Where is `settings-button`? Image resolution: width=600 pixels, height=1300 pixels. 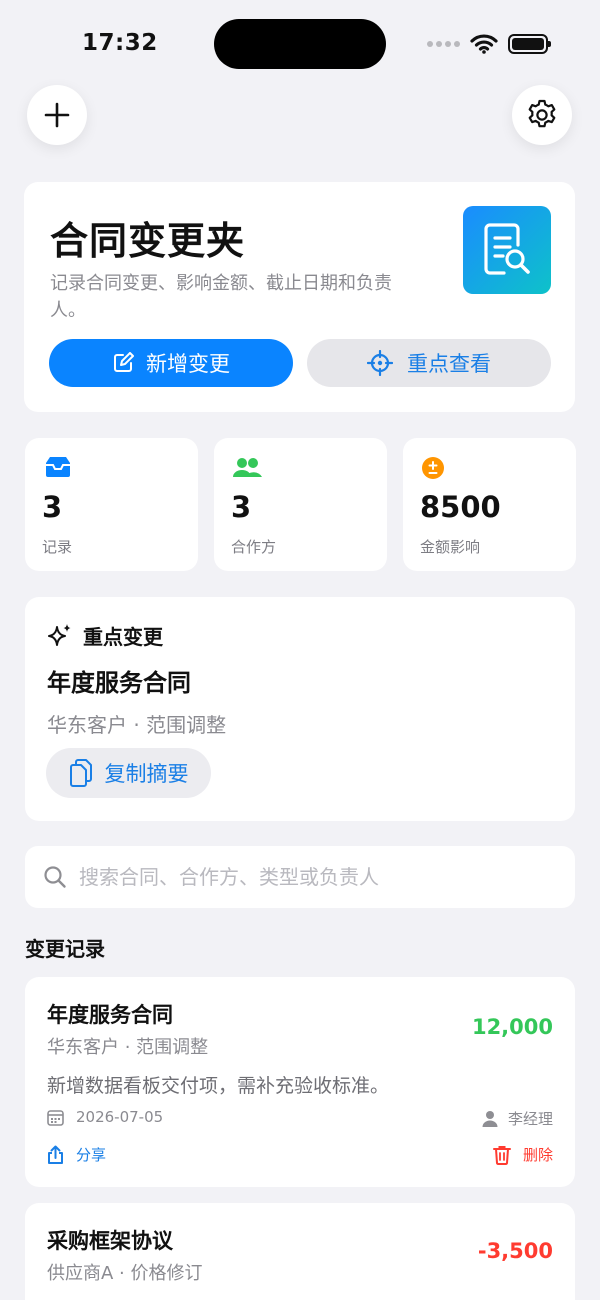
settings-button is located at coordinates (542, 115).